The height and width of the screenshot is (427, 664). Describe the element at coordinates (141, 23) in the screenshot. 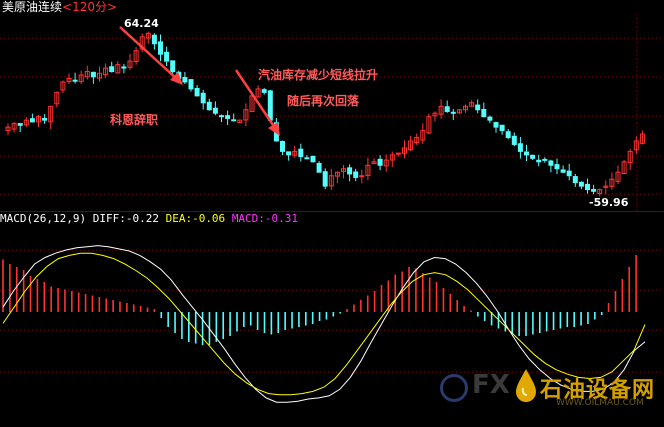

I see `high-price-label: 64.24` at that location.